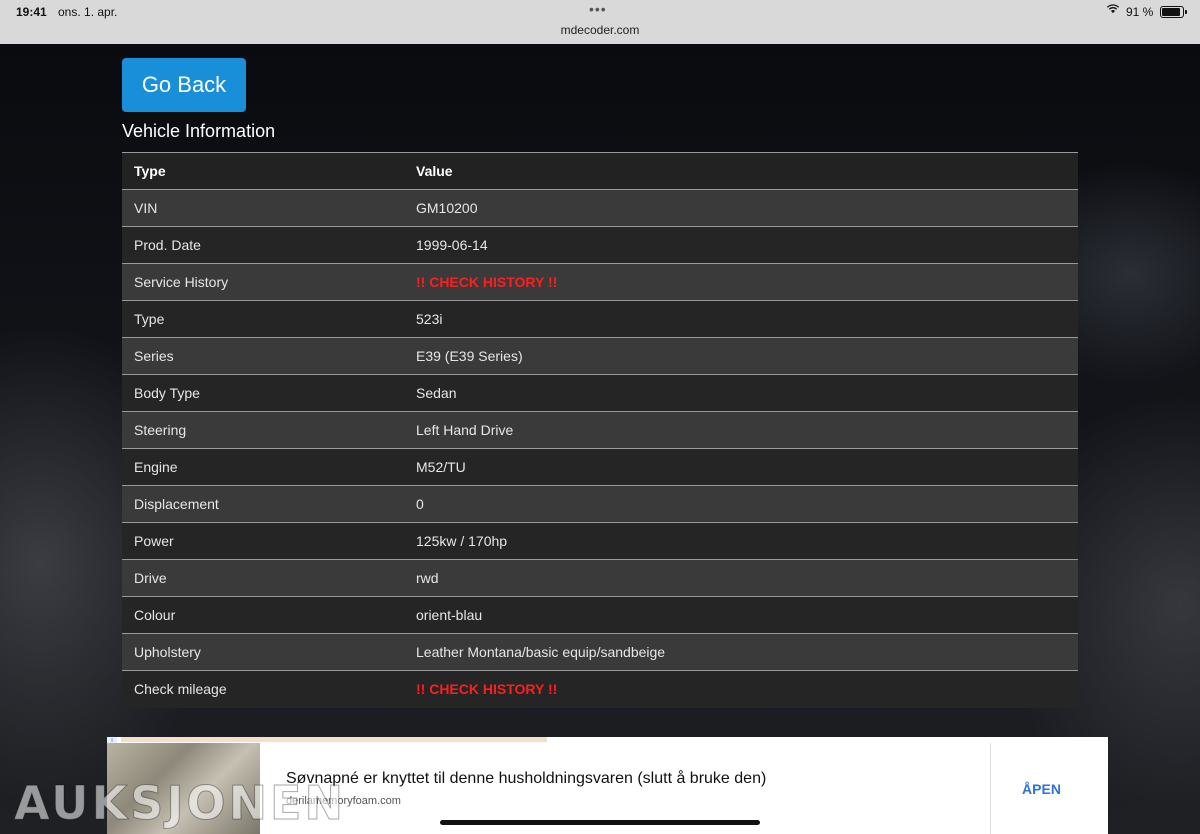 The image size is (1200, 834). I want to click on row-type: VIN, so click(263, 208).